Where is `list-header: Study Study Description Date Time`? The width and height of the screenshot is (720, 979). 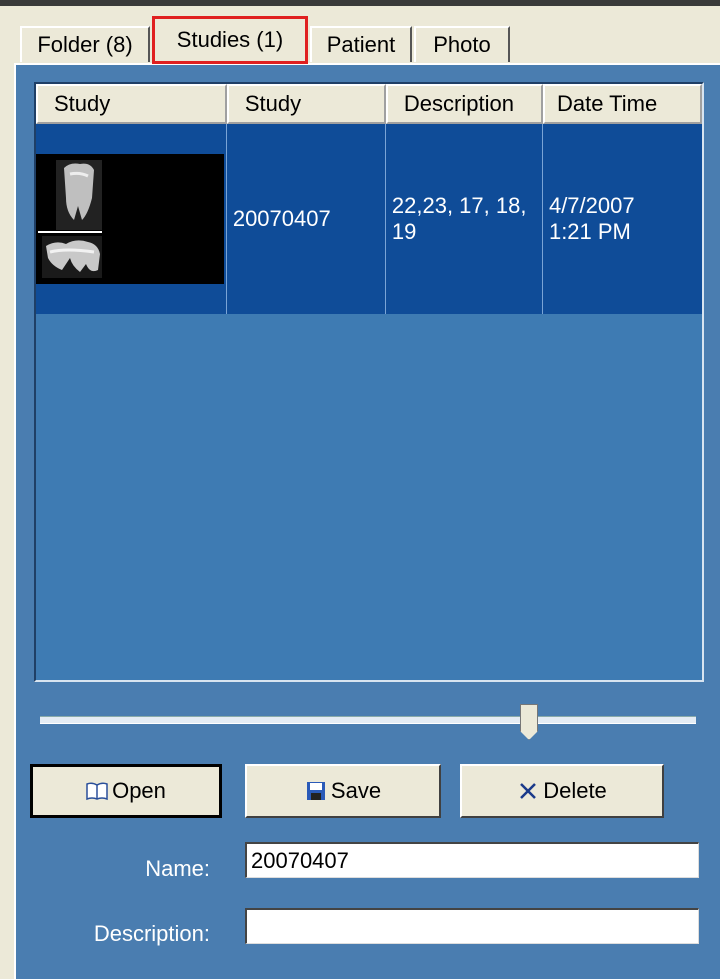 list-header: Study Study Description Date Time is located at coordinates (369, 104).